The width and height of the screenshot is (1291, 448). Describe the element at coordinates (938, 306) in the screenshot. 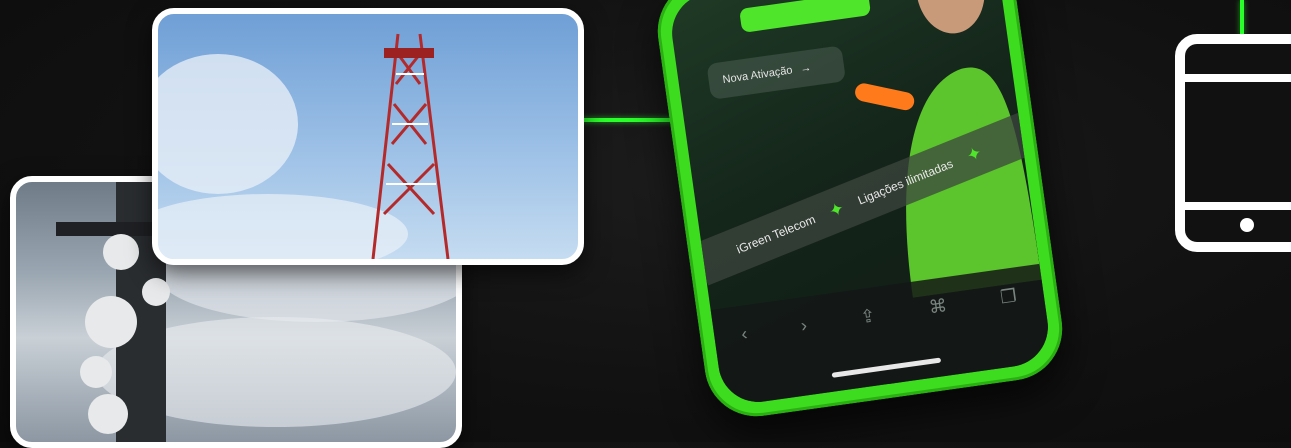

I see `bookmarks-icon: ⌘` at that location.